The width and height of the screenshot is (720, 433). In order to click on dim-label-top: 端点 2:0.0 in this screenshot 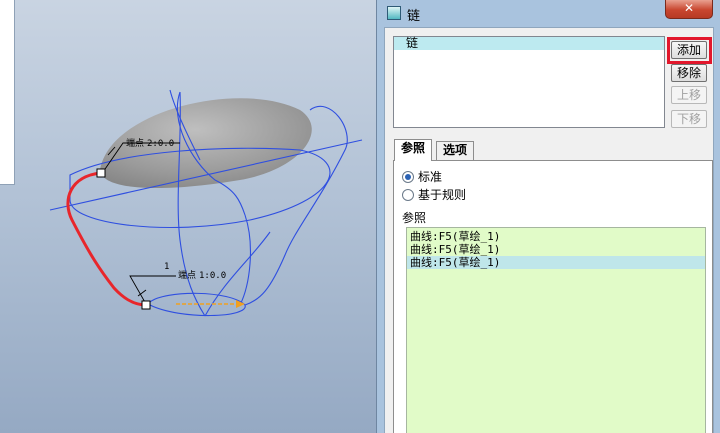, I will do `click(150, 143)`.